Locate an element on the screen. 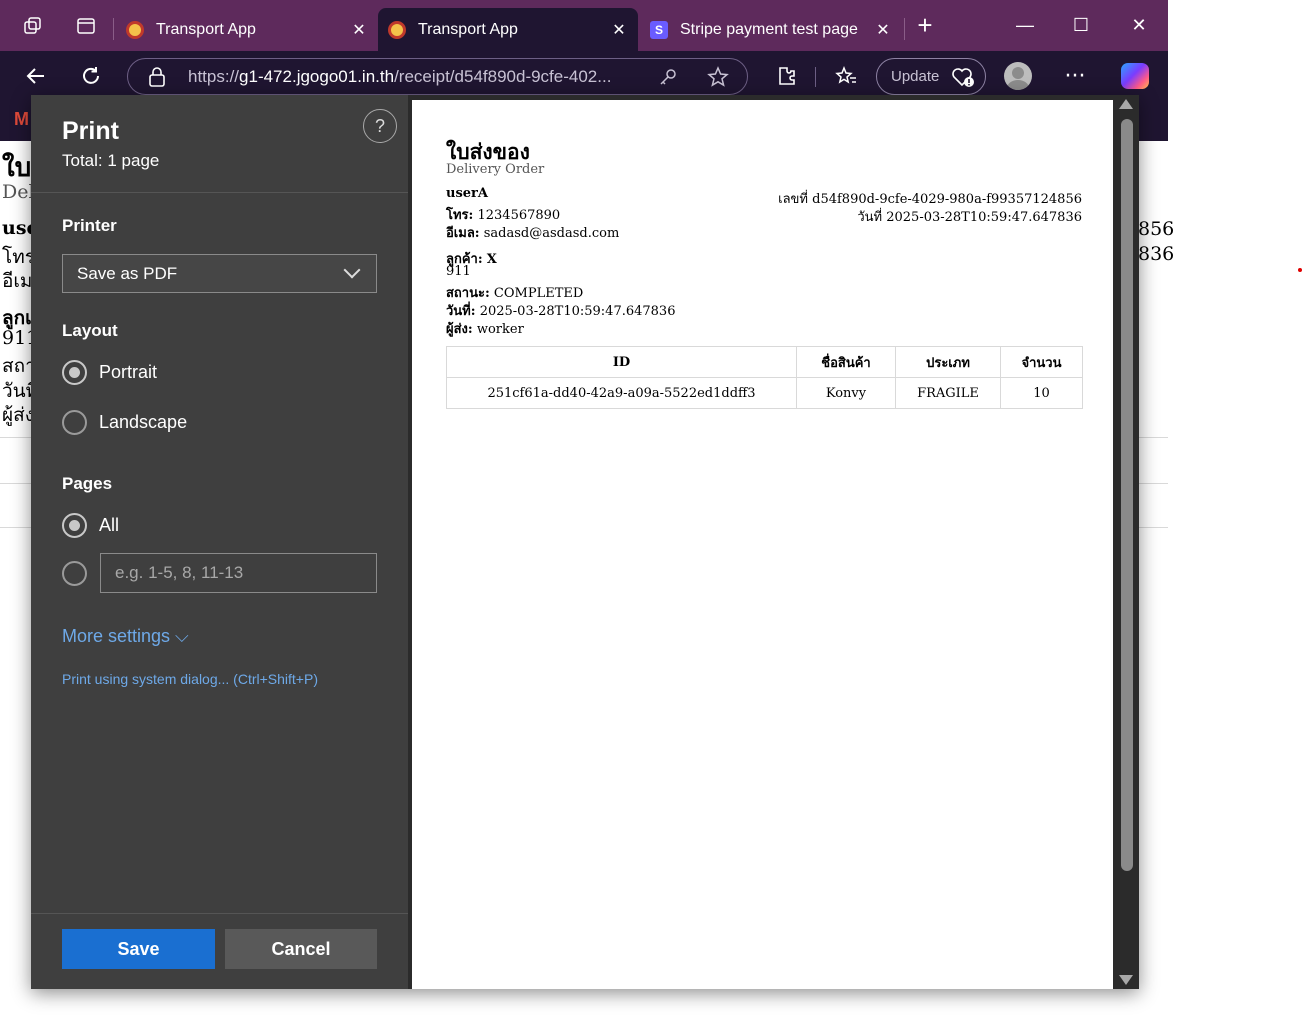  copilot-icon is located at coordinates (1135, 76).